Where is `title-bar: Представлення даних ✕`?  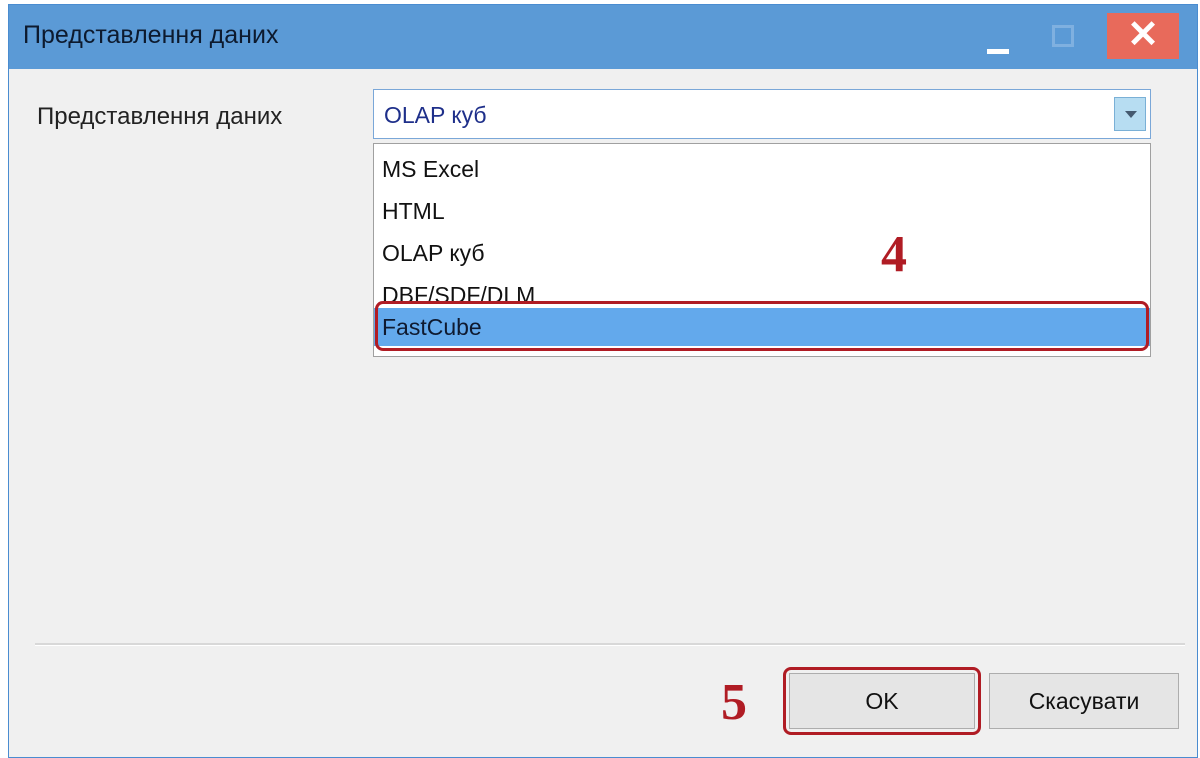 title-bar: Представлення даних ✕ is located at coordinates (603, 37).